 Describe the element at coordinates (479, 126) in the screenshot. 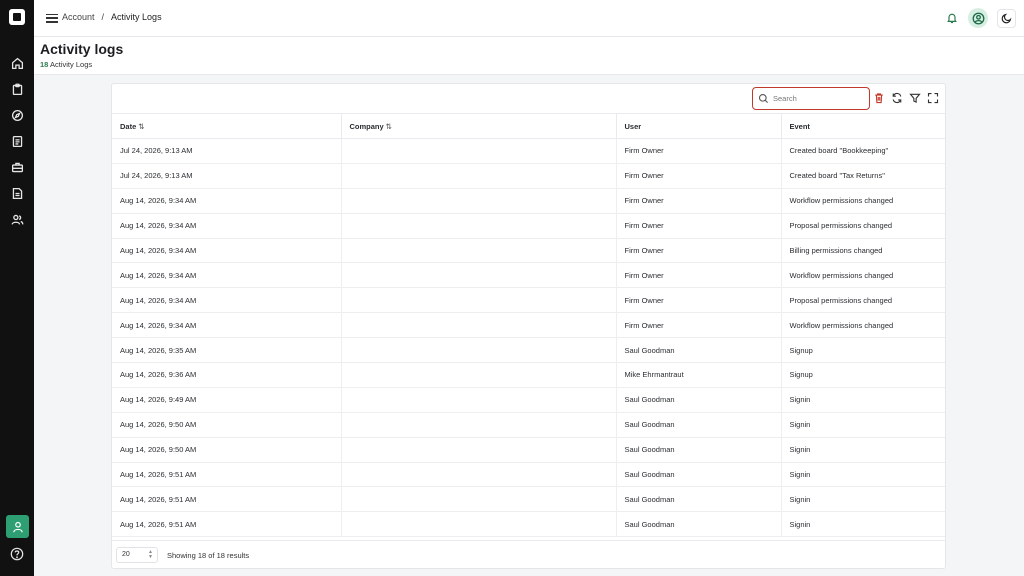

I see `column-header-company: Company ⇅` at that location.